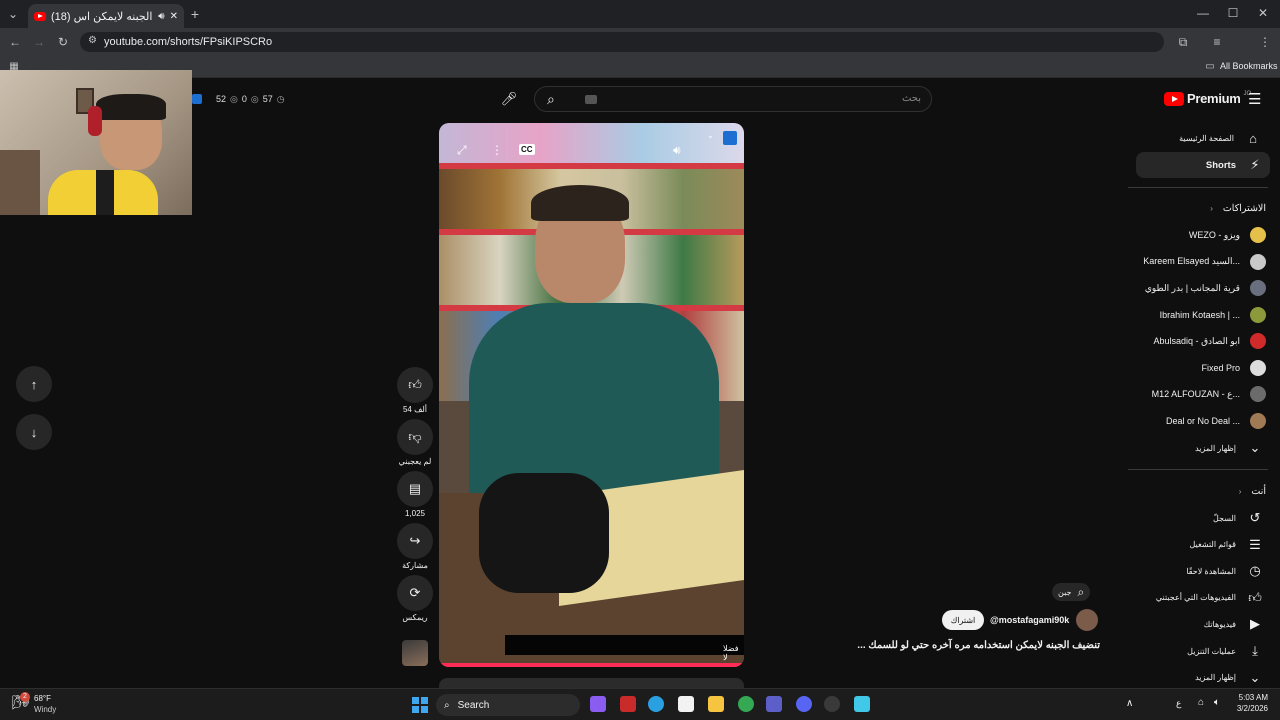 This screenshot has width=1280, height=720. What do you see at coordinates (195, 14) in the screenshot?
I see `new-tab-button: +` at bounding box center [195, 14].